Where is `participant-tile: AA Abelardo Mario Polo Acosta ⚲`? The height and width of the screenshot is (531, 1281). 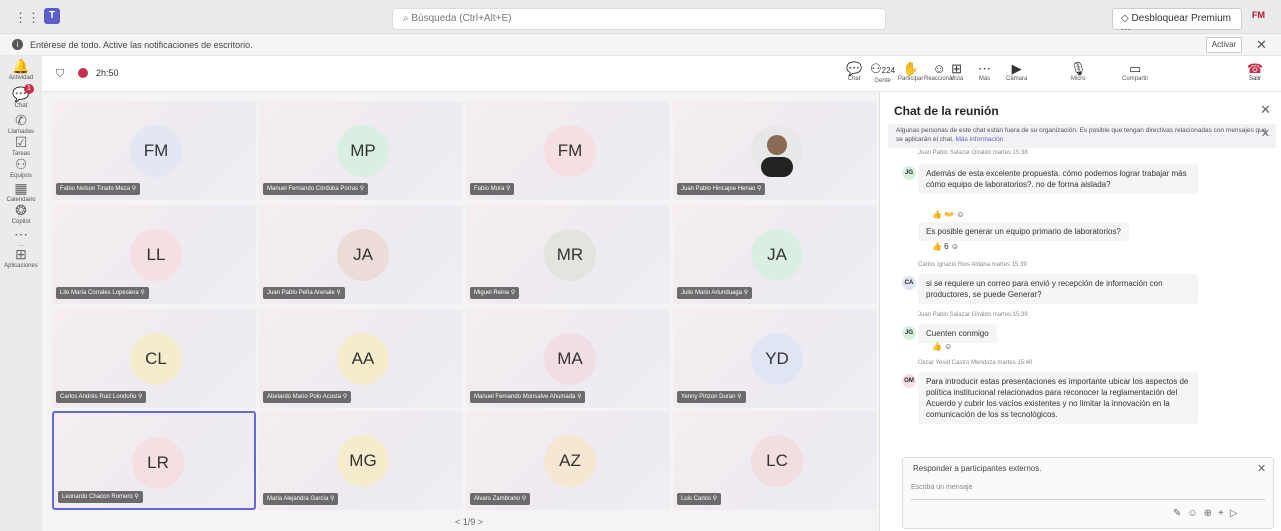 participant-tile: AA Abelardo Mario Polo Acosta ⚲ is located at coordinates (361, 358).